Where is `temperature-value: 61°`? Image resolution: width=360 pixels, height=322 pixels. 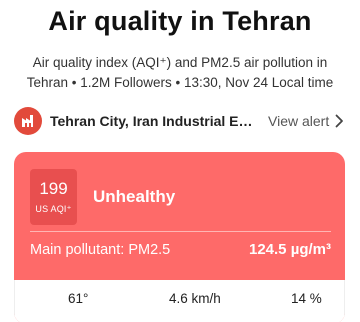
temperature-value: 61° is located at coordinates (78, 298).